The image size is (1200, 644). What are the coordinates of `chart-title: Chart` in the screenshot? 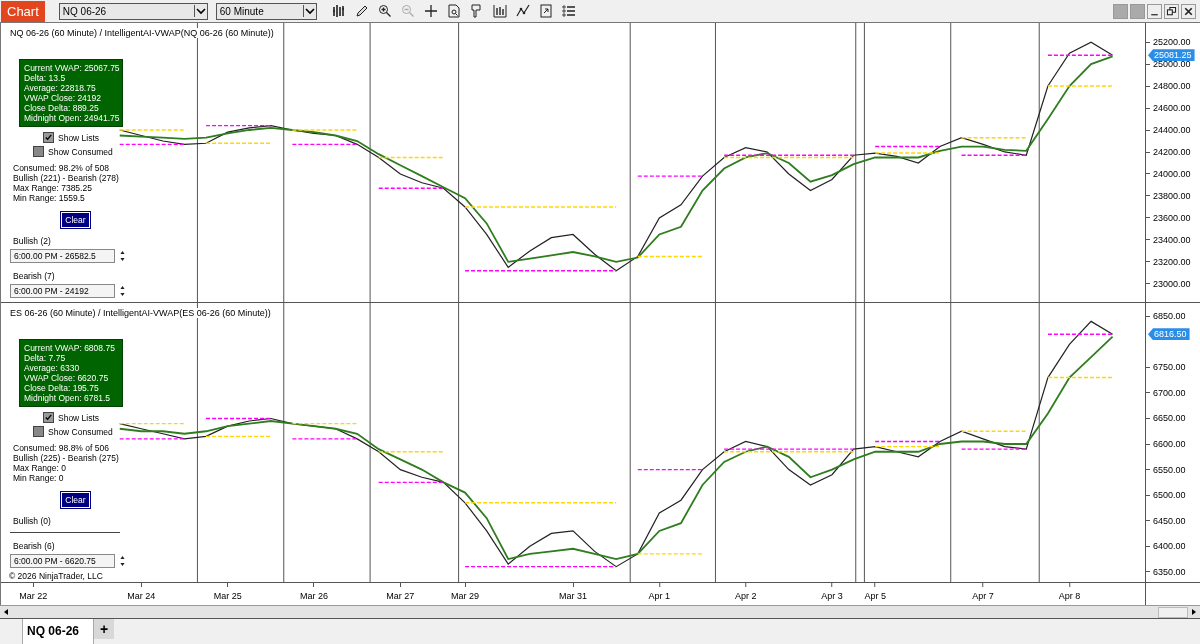 It's located at (23, 11).